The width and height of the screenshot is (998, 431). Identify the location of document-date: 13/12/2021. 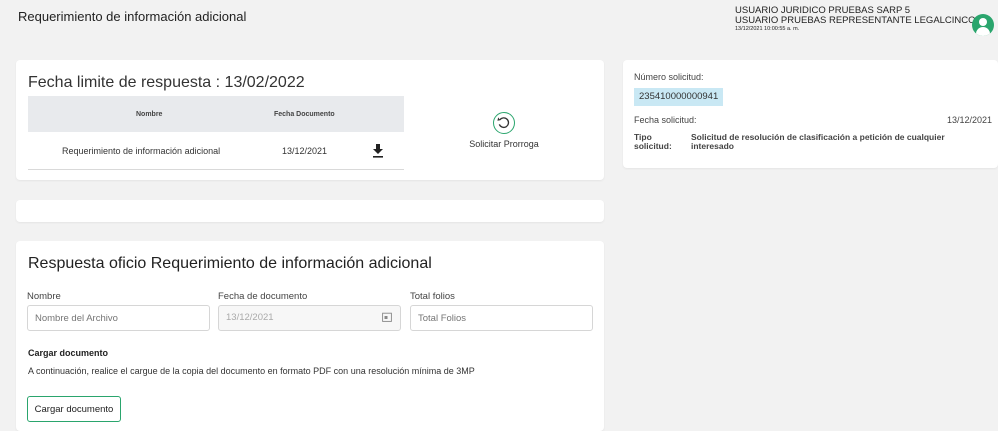
(305, 151).